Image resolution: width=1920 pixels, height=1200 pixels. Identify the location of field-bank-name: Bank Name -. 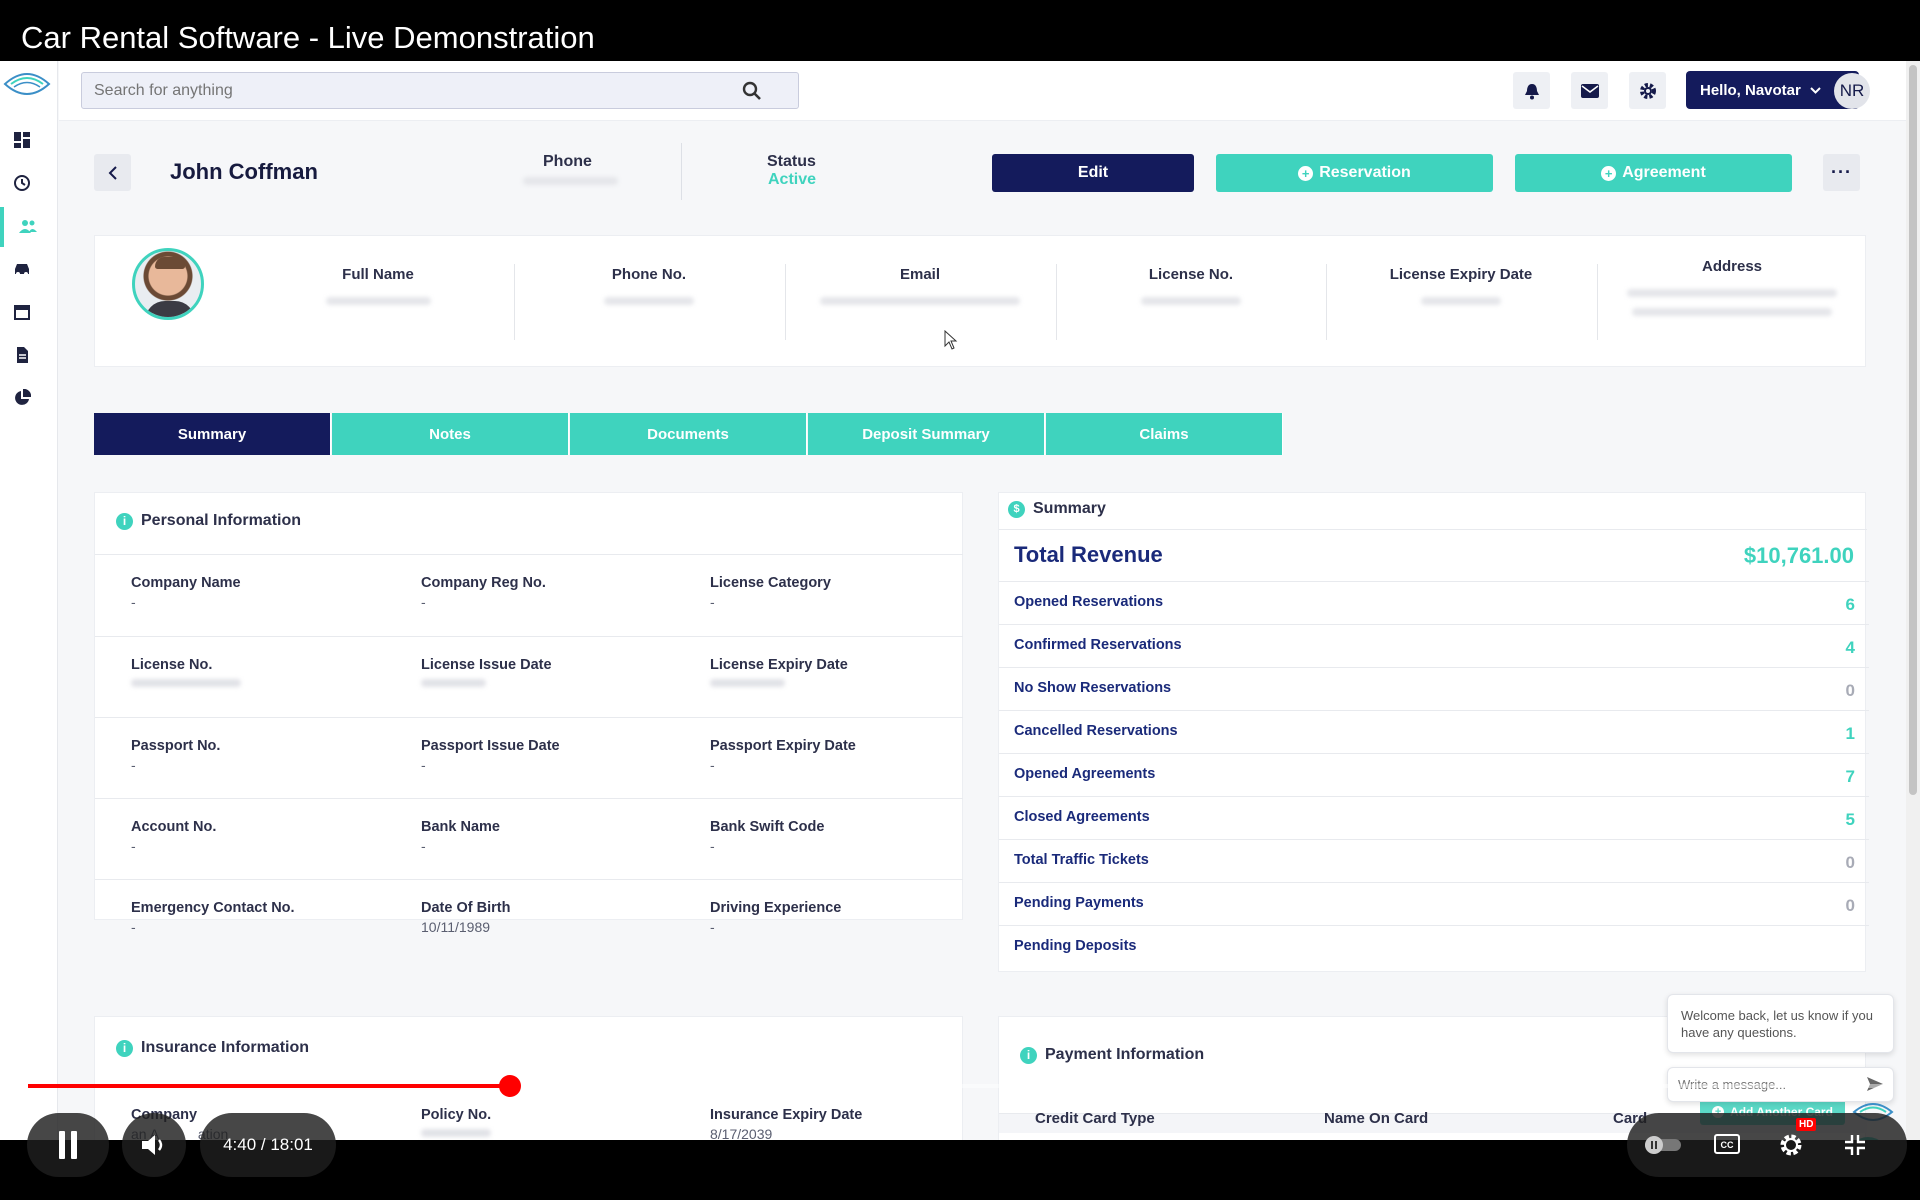
(561, 836).